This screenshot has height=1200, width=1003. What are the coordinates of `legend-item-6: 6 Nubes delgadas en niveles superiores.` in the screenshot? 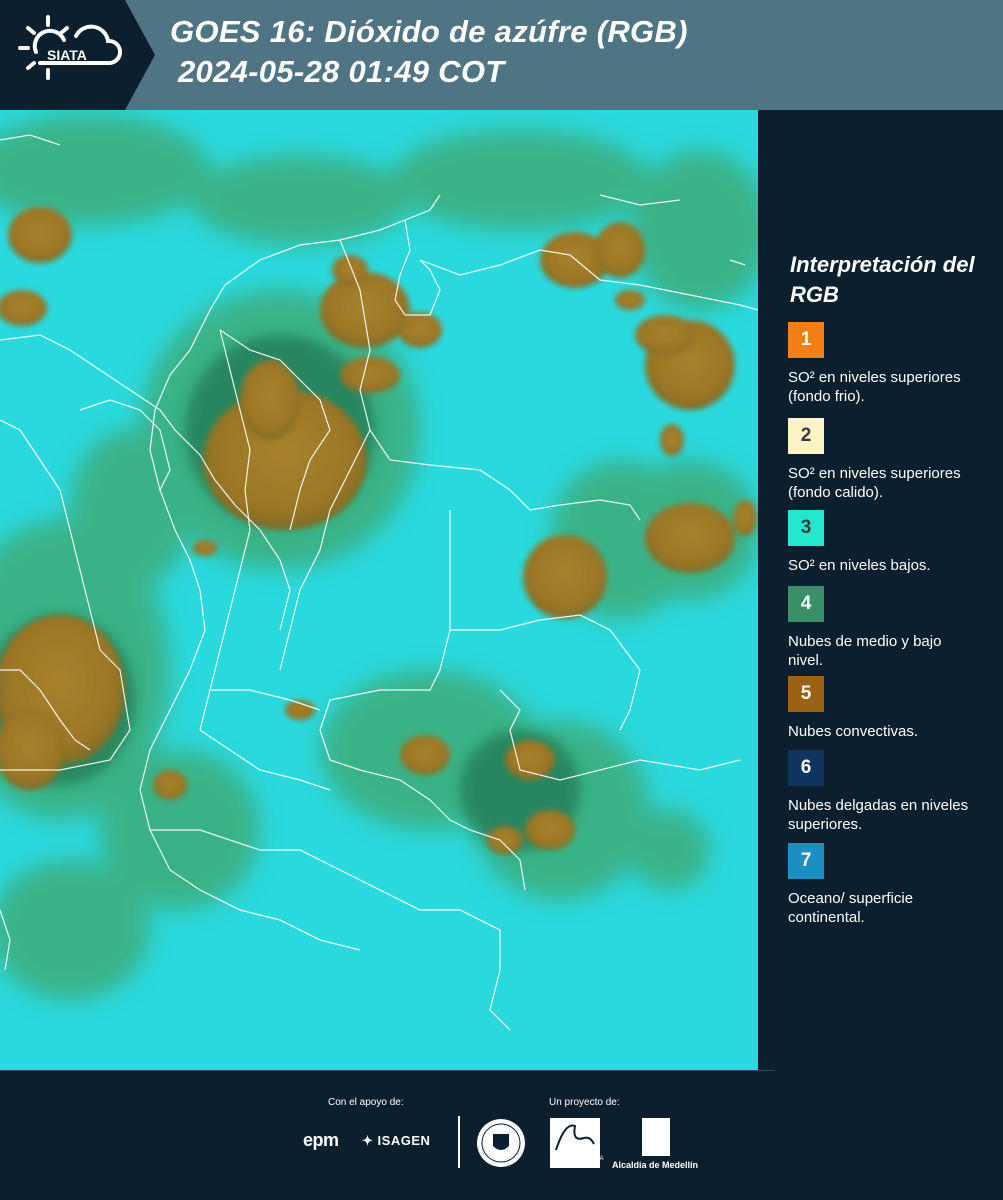 It's located at (888, 792).